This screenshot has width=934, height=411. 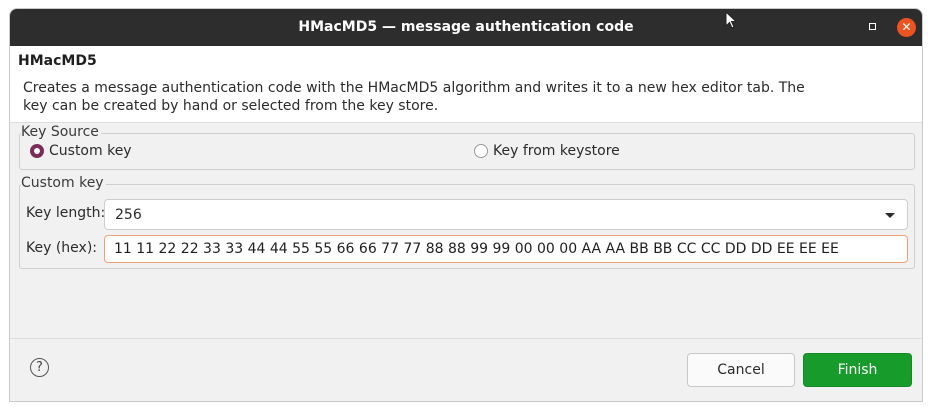 I want to click on maximize-button, so click(x=872, y=27).